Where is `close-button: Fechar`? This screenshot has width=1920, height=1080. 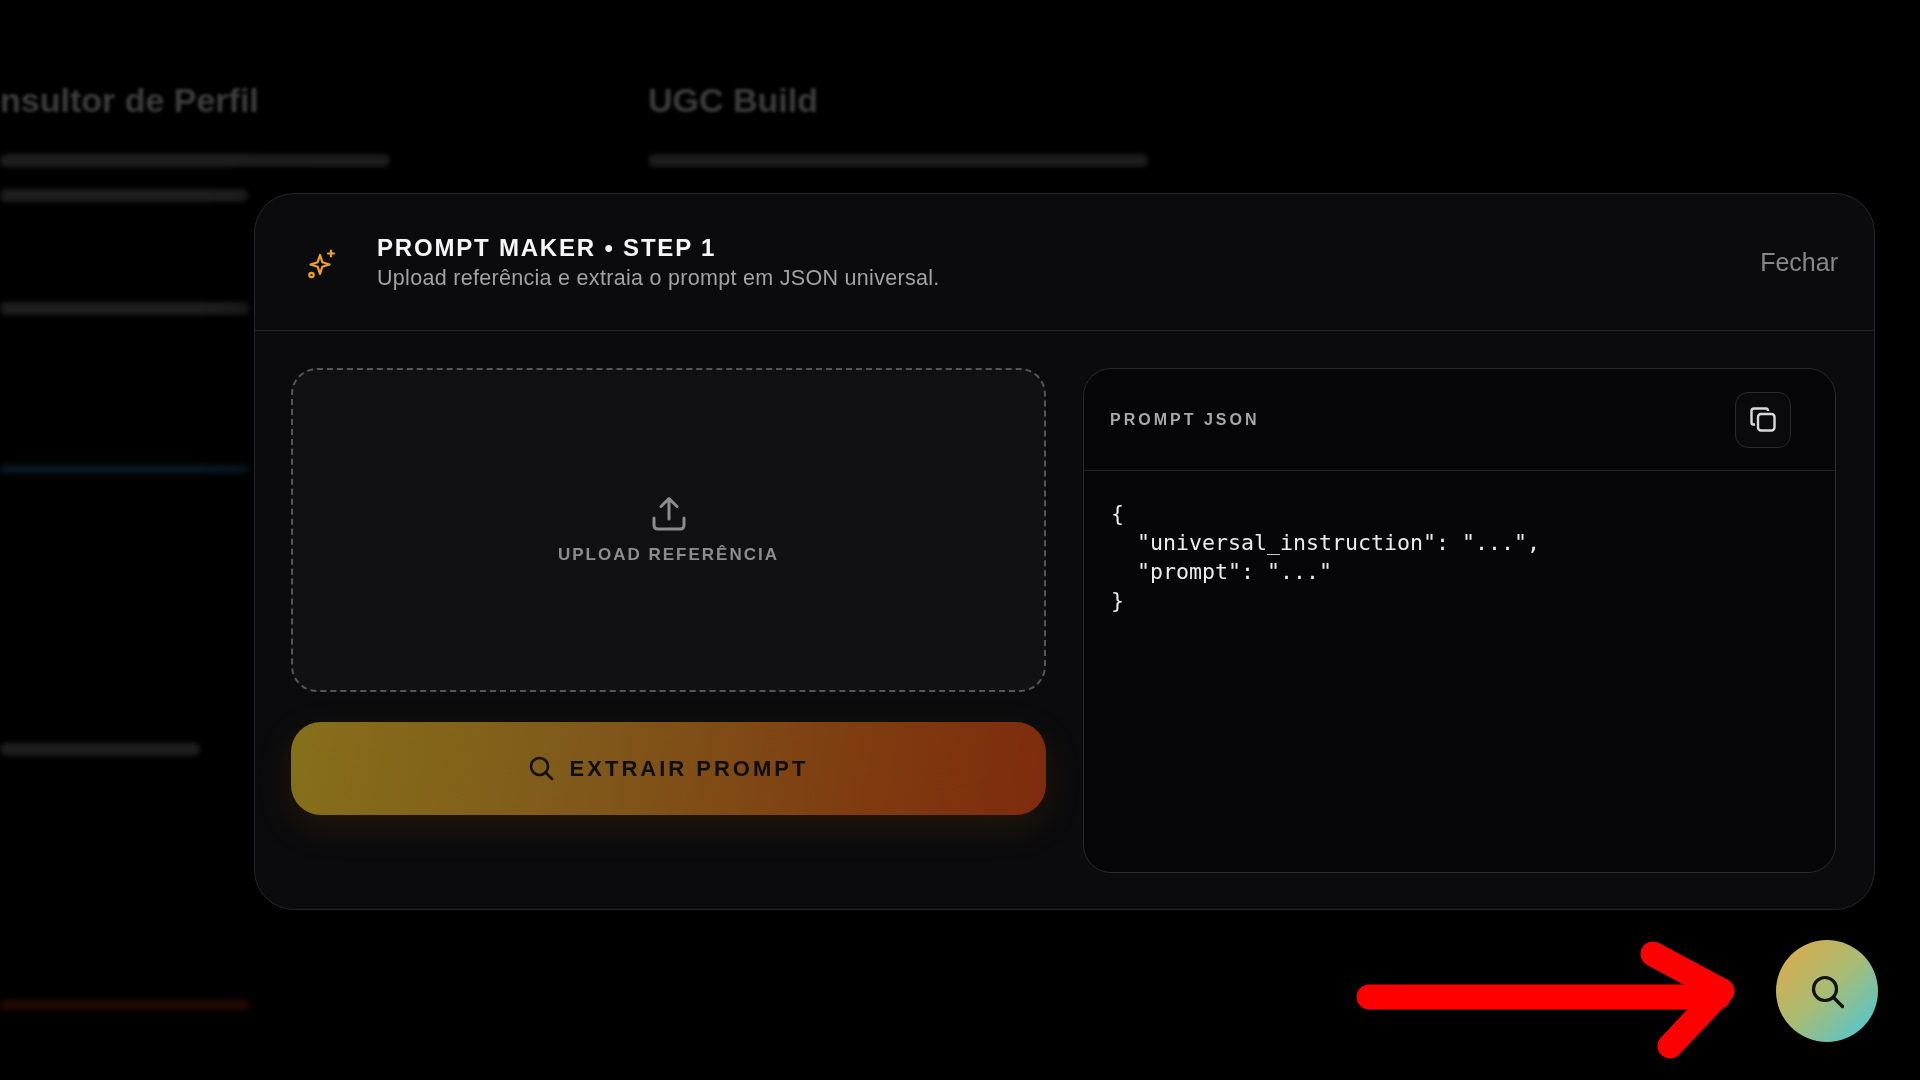
close-button: Fechar is located at coordinates (1799, 262).